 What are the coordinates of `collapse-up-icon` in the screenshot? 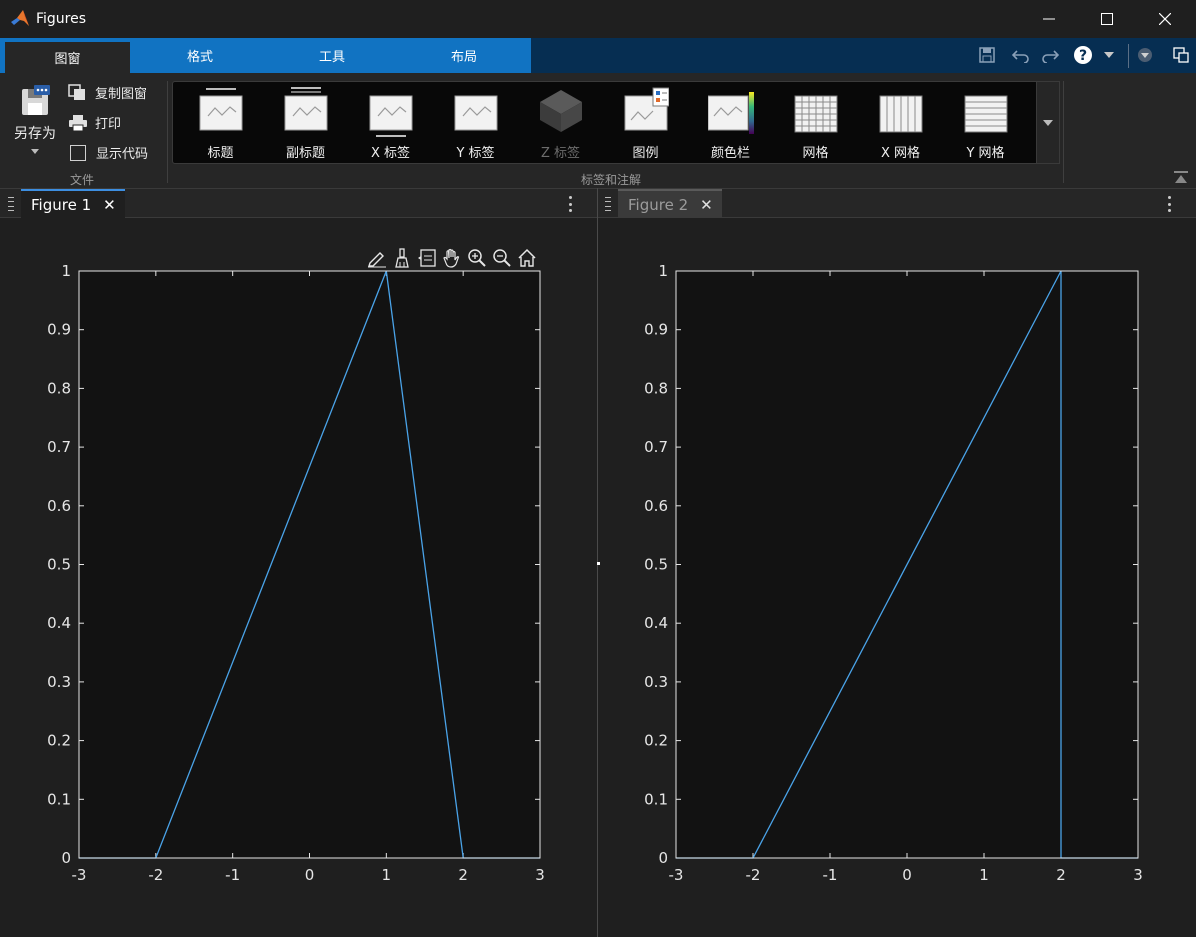 It's located at (1181, 177).